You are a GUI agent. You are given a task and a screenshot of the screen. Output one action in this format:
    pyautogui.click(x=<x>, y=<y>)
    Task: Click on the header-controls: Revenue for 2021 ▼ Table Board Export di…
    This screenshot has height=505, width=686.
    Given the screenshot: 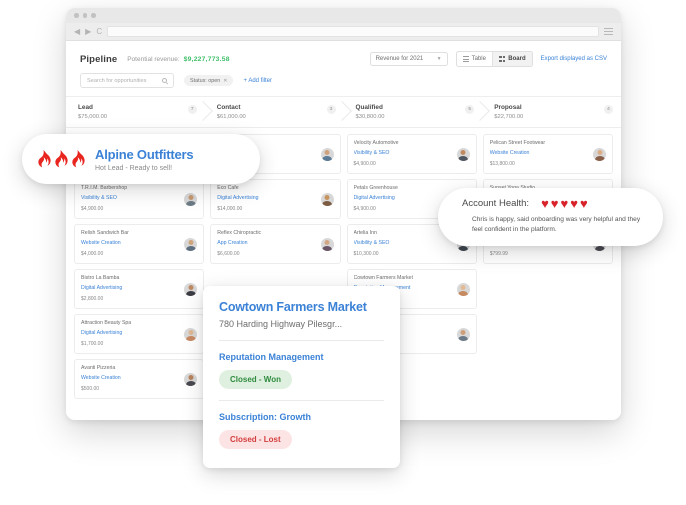 What is the action you would take?
    pyautogui.click(x=488, y=59)
    